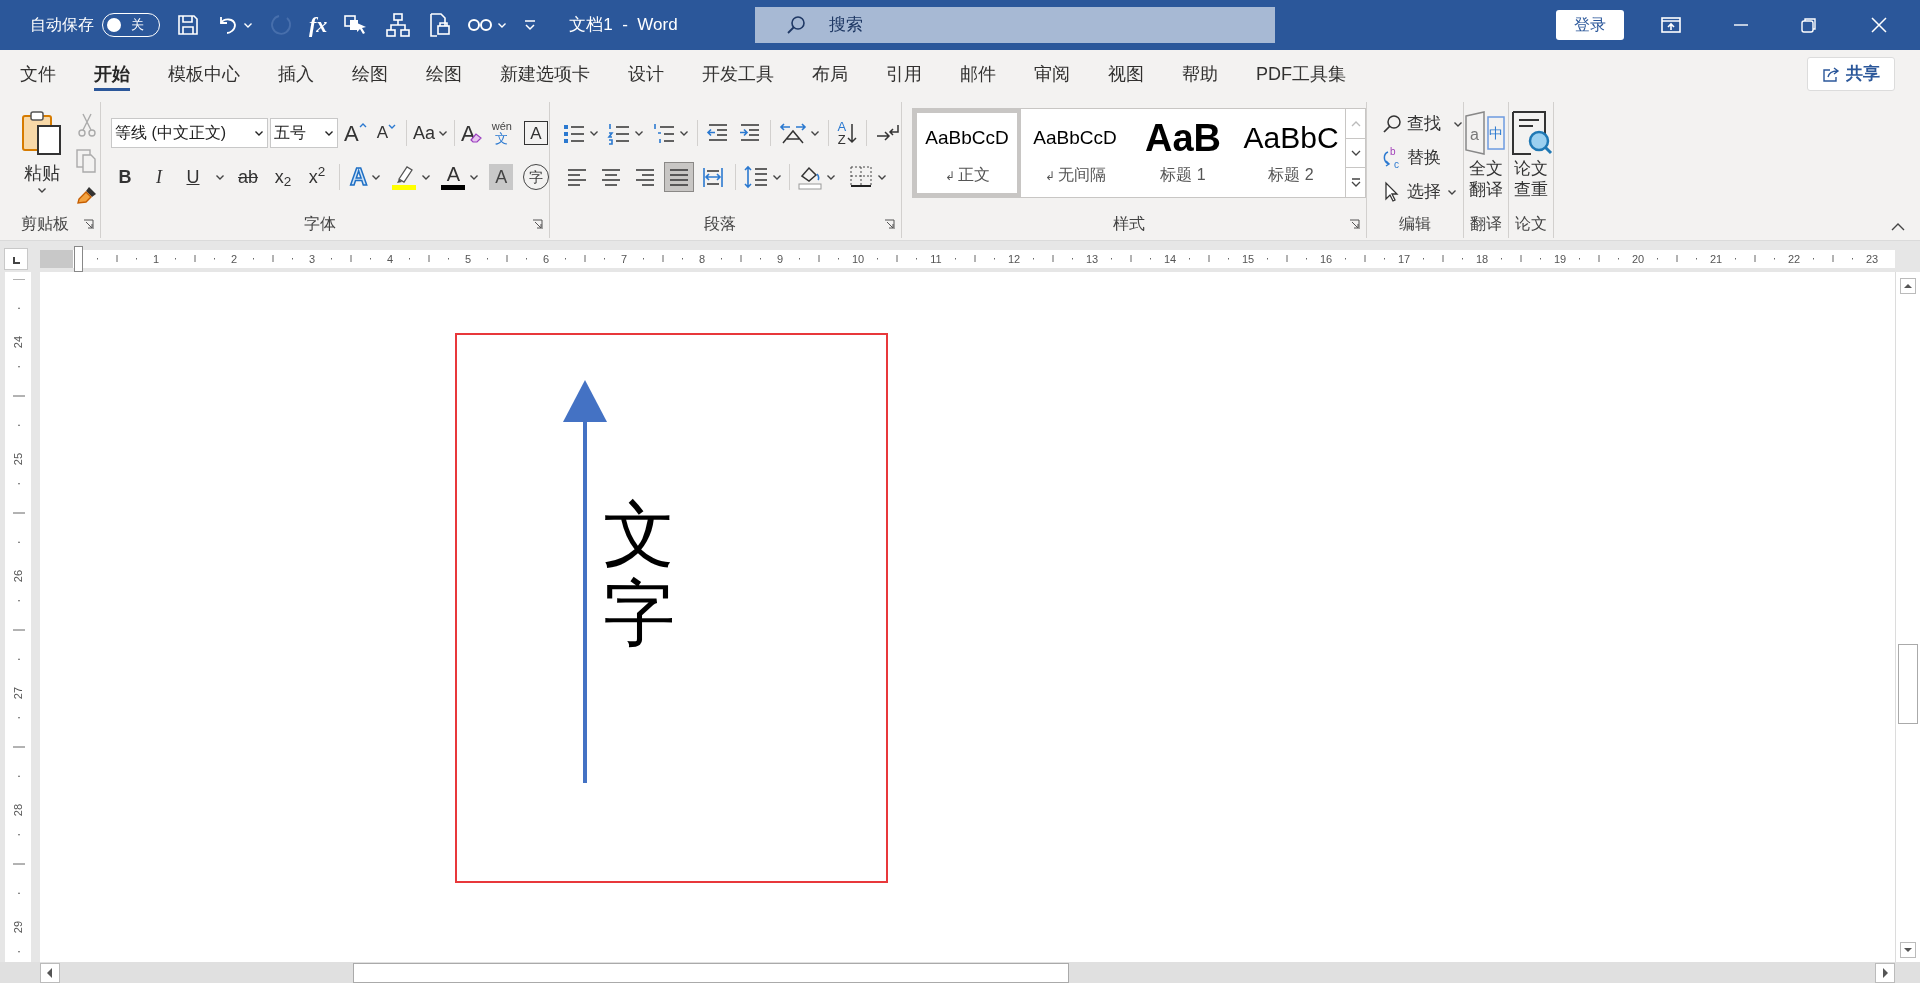 This screenshot has height=983, width=1920. I want to click on select-button: 选择, so click(1422, 192).